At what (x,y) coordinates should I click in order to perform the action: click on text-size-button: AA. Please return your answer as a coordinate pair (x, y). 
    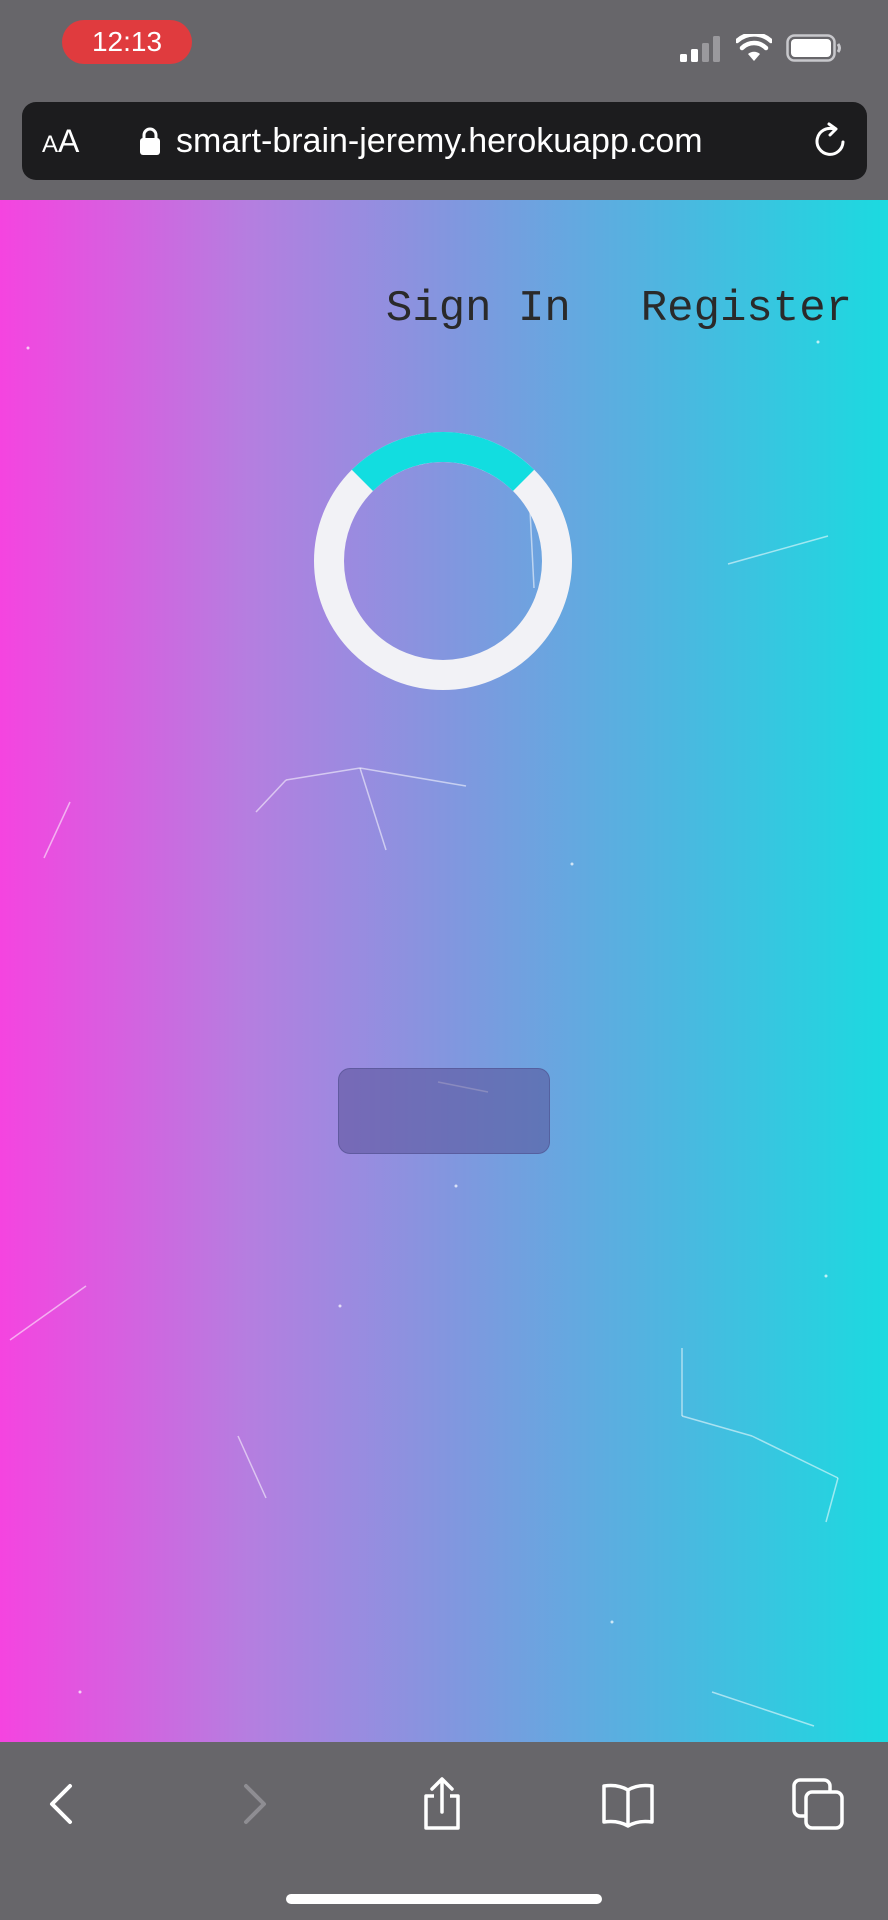
    Looking at the image, I should click on (72, 141).